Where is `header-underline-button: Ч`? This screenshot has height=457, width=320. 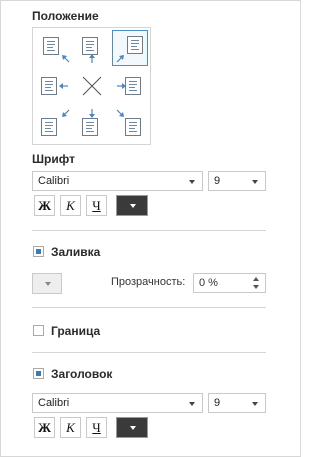
header-underline-button: Ч is located at coordinates (96, 427).